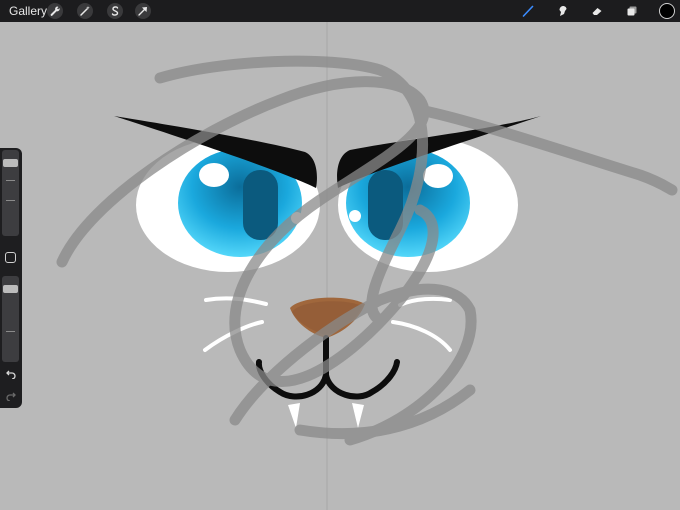 The height and width of the screenshot is (510, 680). I want to click on gallery-button: Gallery, so click(28, 11).